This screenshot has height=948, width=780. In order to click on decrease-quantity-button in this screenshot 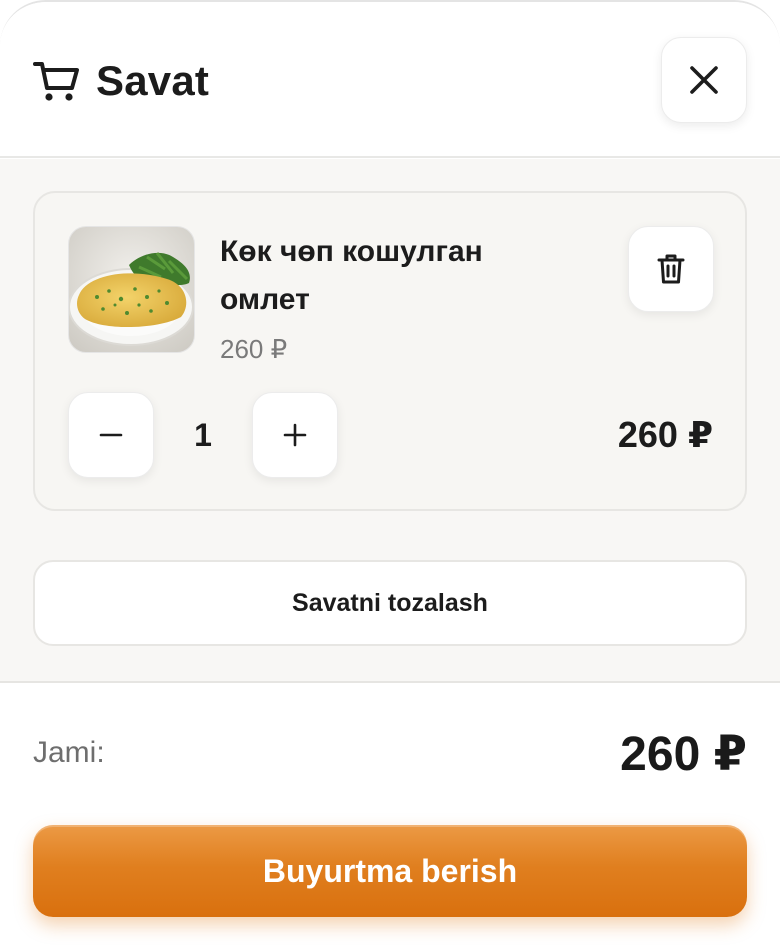, I will do `click(111, 435)`.